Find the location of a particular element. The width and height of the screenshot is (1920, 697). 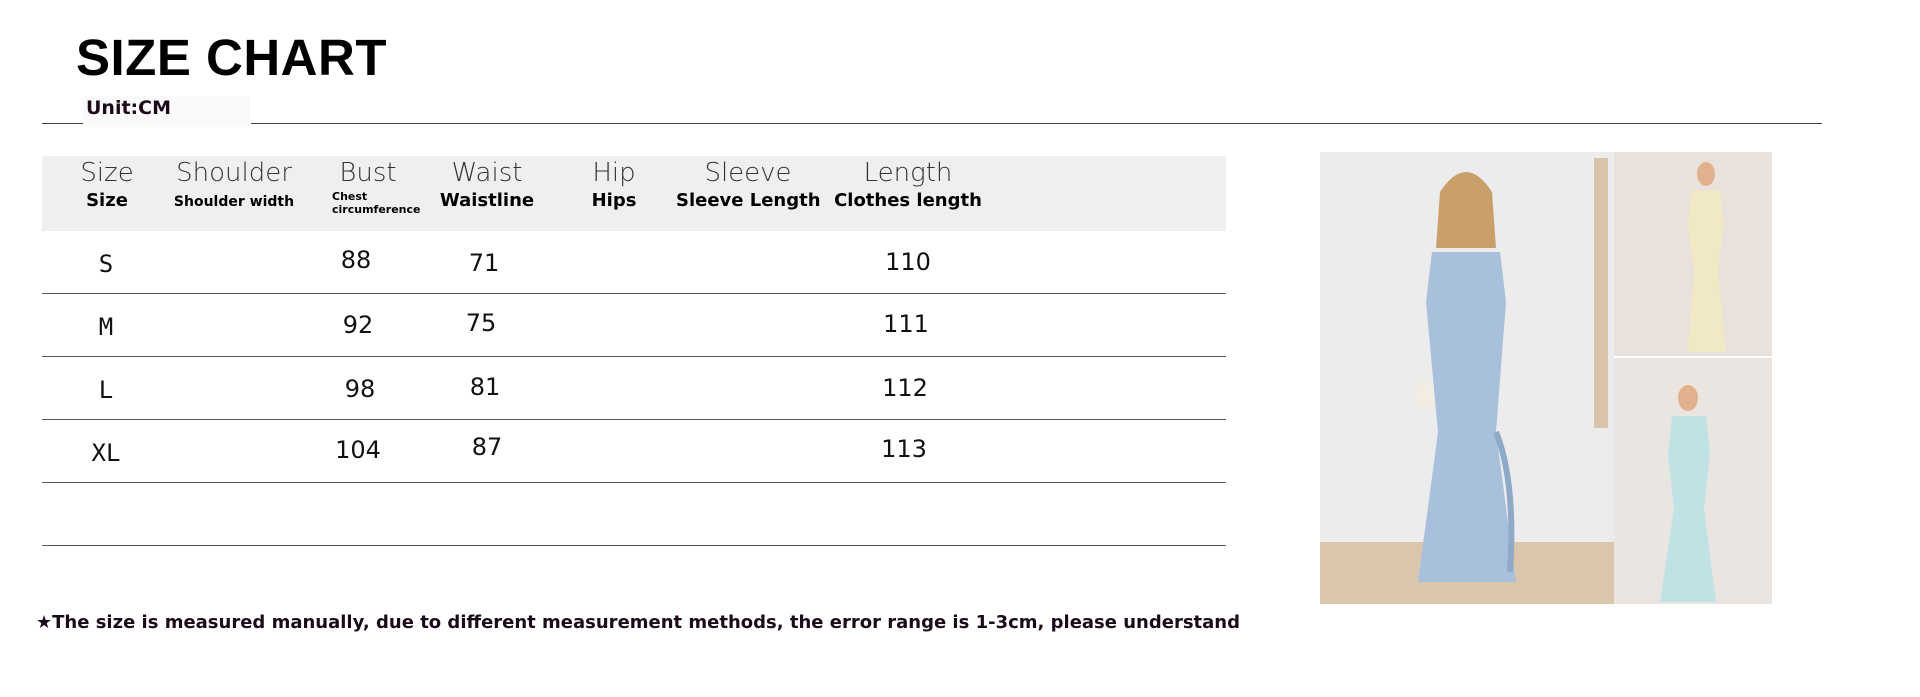

col-header-top: Size is located at coordinates (107, 173).